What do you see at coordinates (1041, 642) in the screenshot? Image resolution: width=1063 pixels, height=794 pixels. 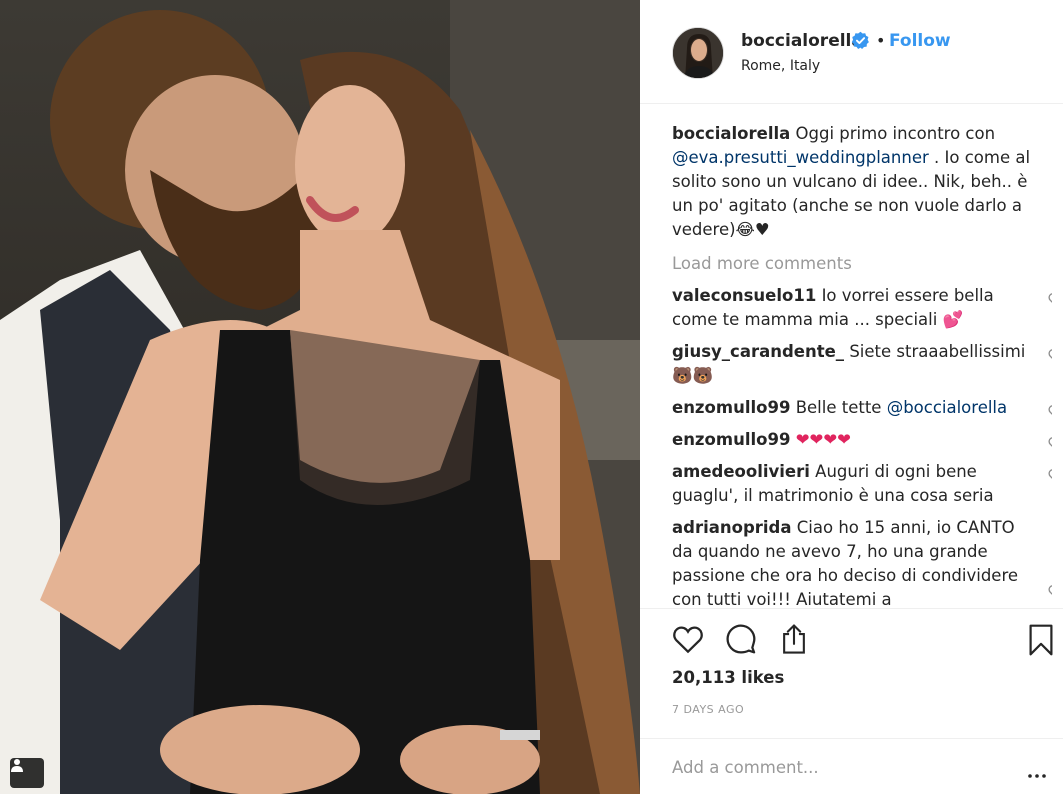 I see `bookmark-icon` at bounding box center [1041, 642].